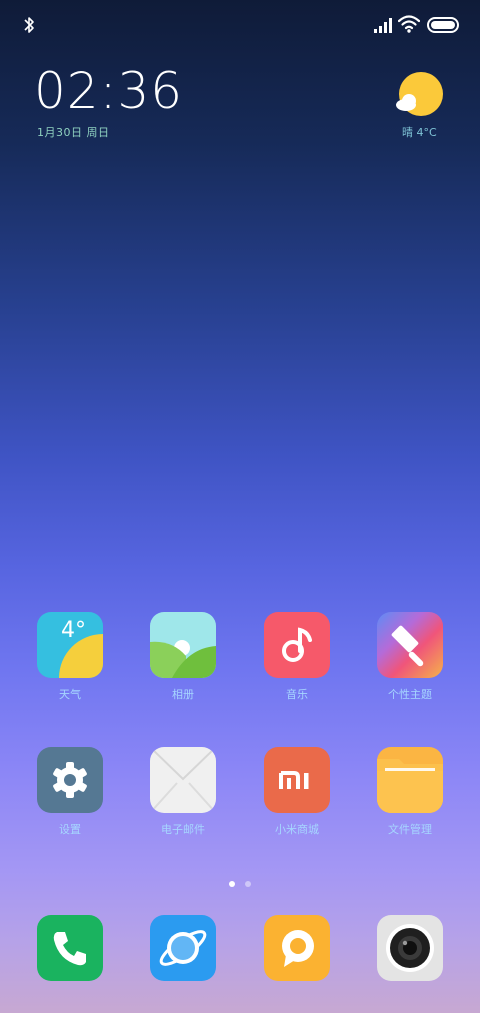 The width and height of the screenshot is (480, 1013). Describe the element at coordinates (410, 780) in the screenshot. I see `file-manager-app-icon` at that location.